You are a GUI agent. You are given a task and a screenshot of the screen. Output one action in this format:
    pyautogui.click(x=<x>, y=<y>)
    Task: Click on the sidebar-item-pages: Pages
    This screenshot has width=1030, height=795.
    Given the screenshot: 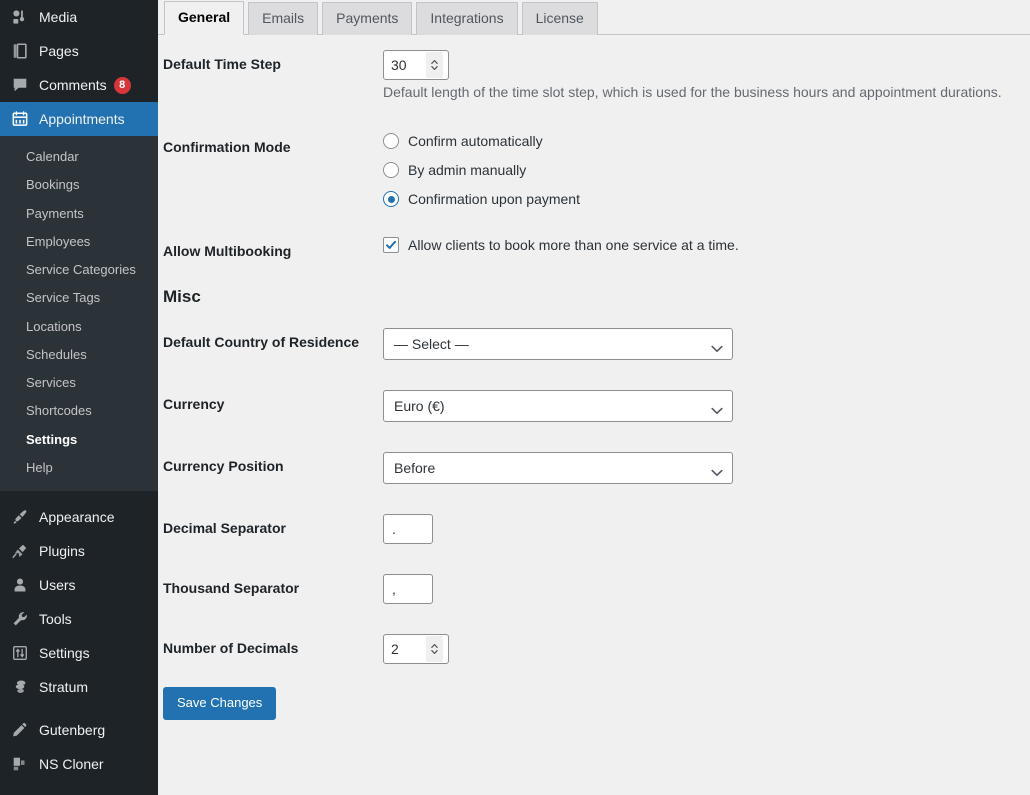 What is the action you would take?
    pyautogui.click(x=79, y=51)
    